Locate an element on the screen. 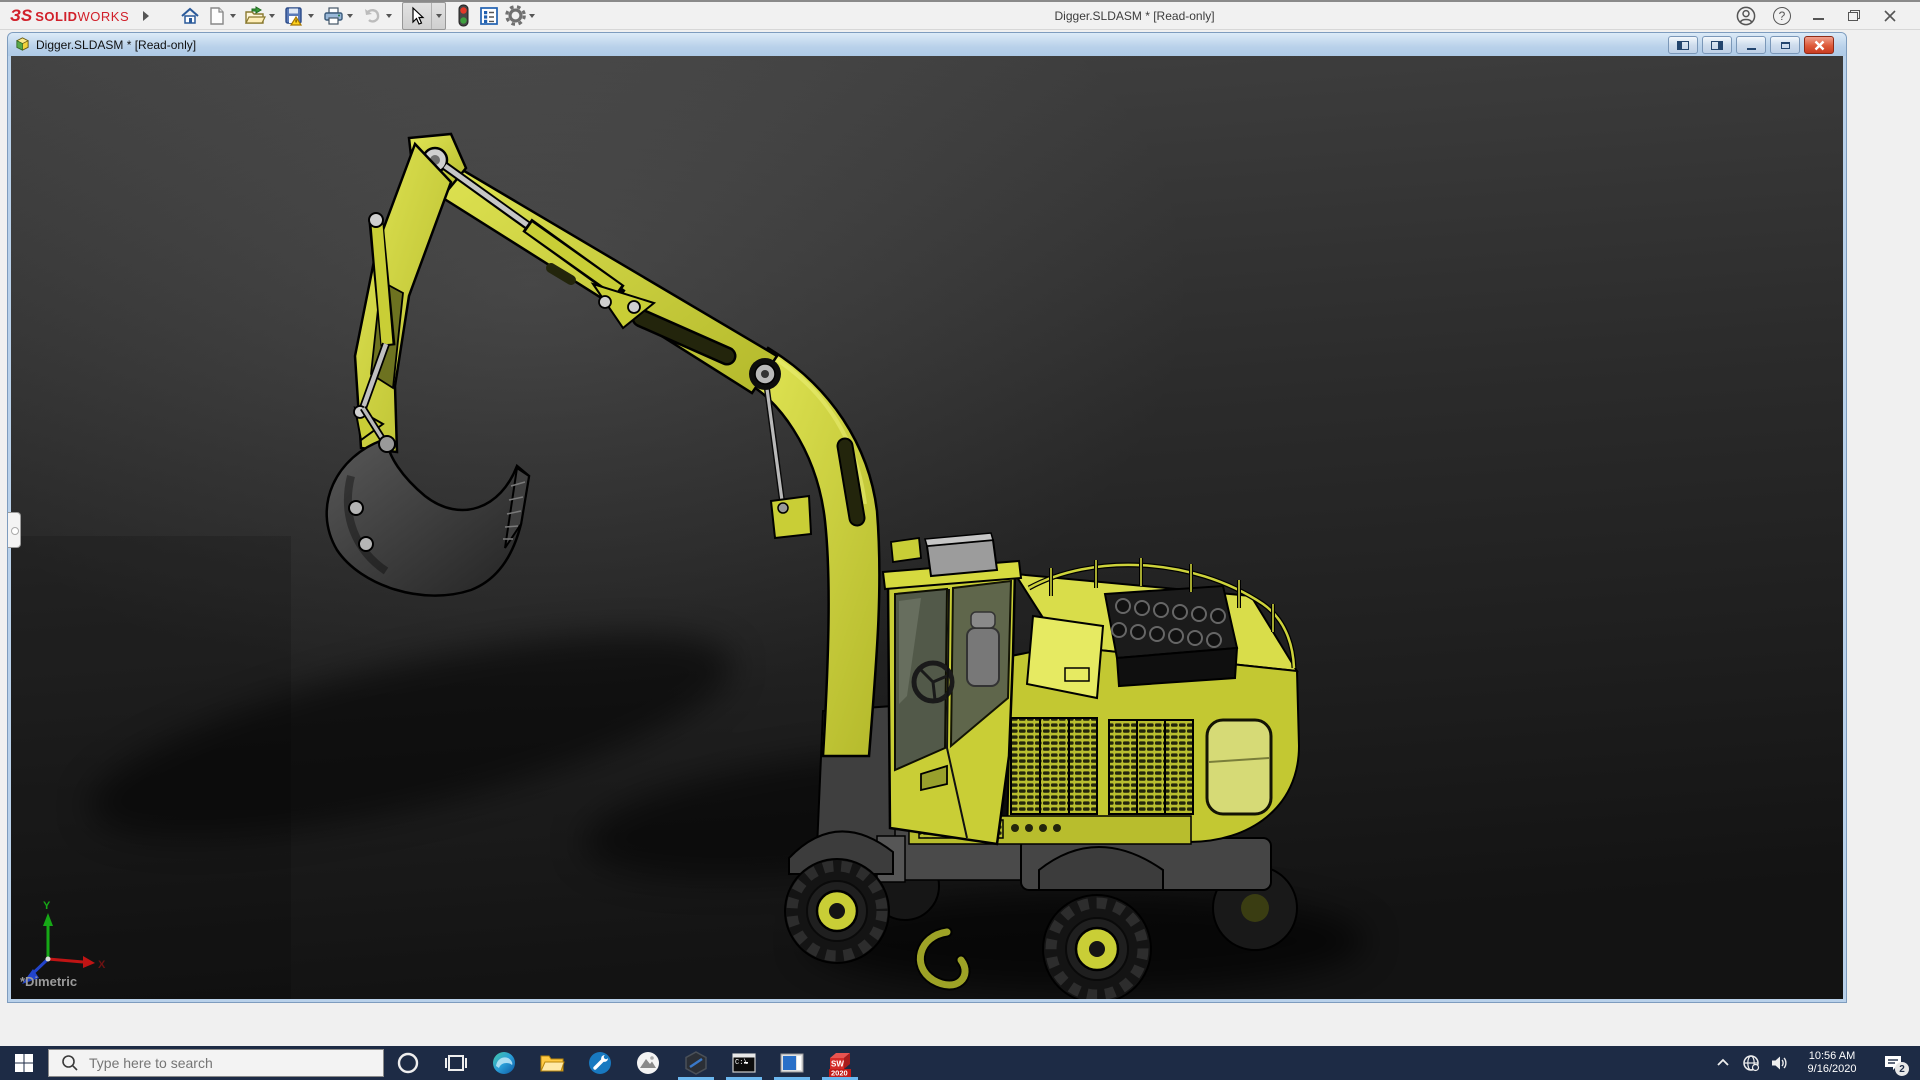 This screenshot has width=1920, height=1080. clock-date: 9/16/2020 is located at coordinates (1832, 1069).